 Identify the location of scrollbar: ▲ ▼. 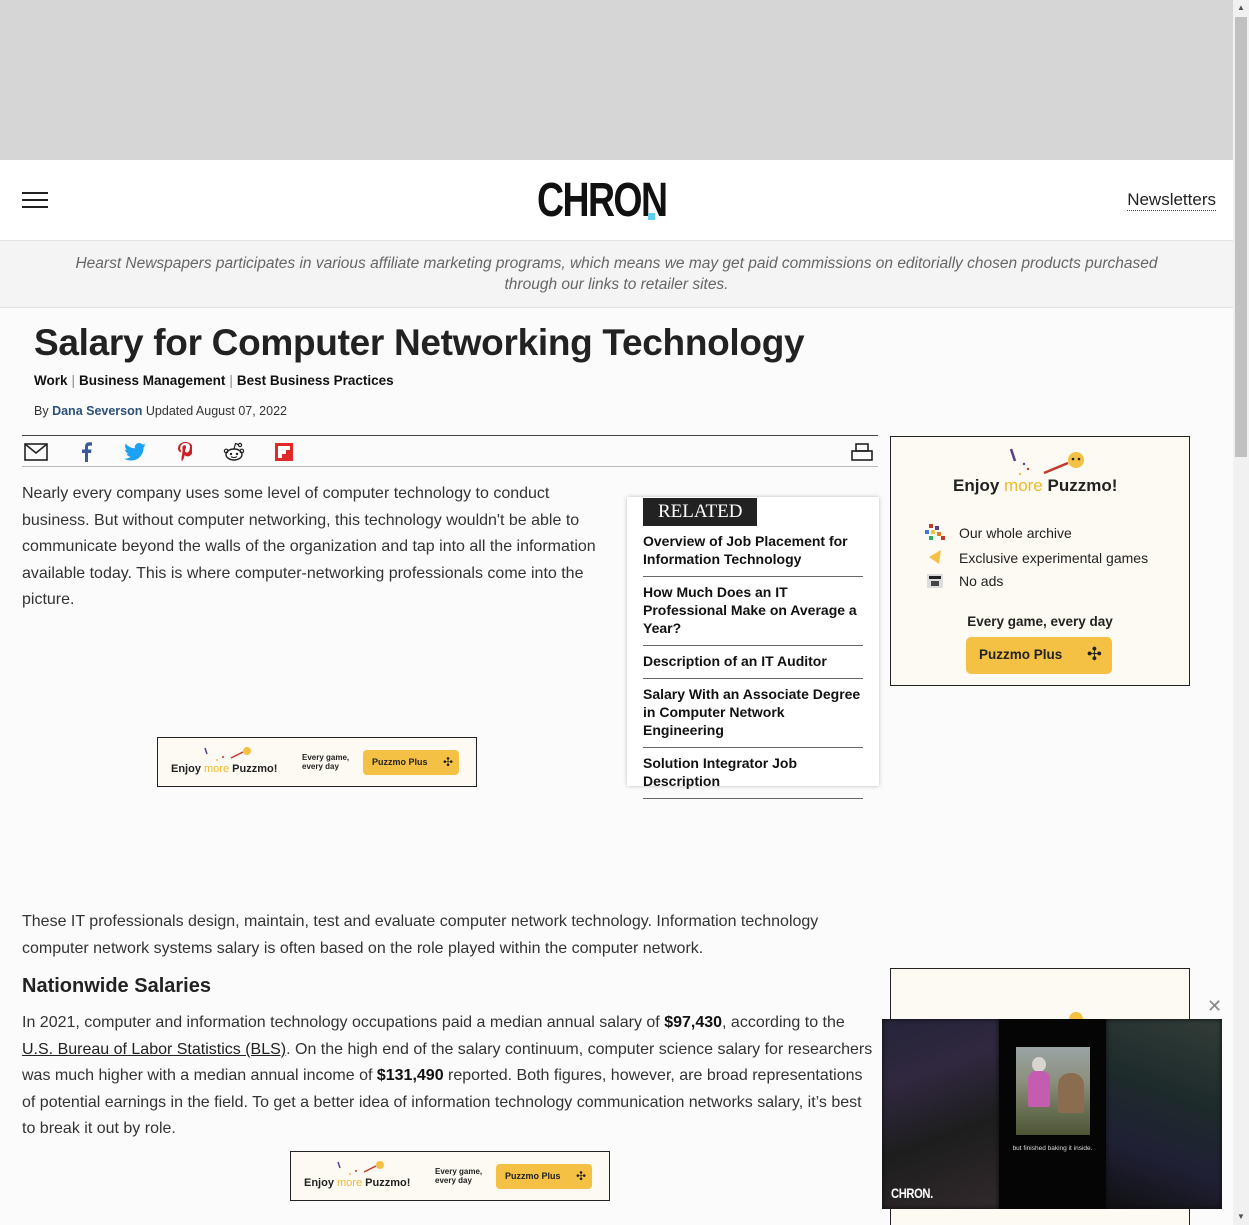
(1241, 612).